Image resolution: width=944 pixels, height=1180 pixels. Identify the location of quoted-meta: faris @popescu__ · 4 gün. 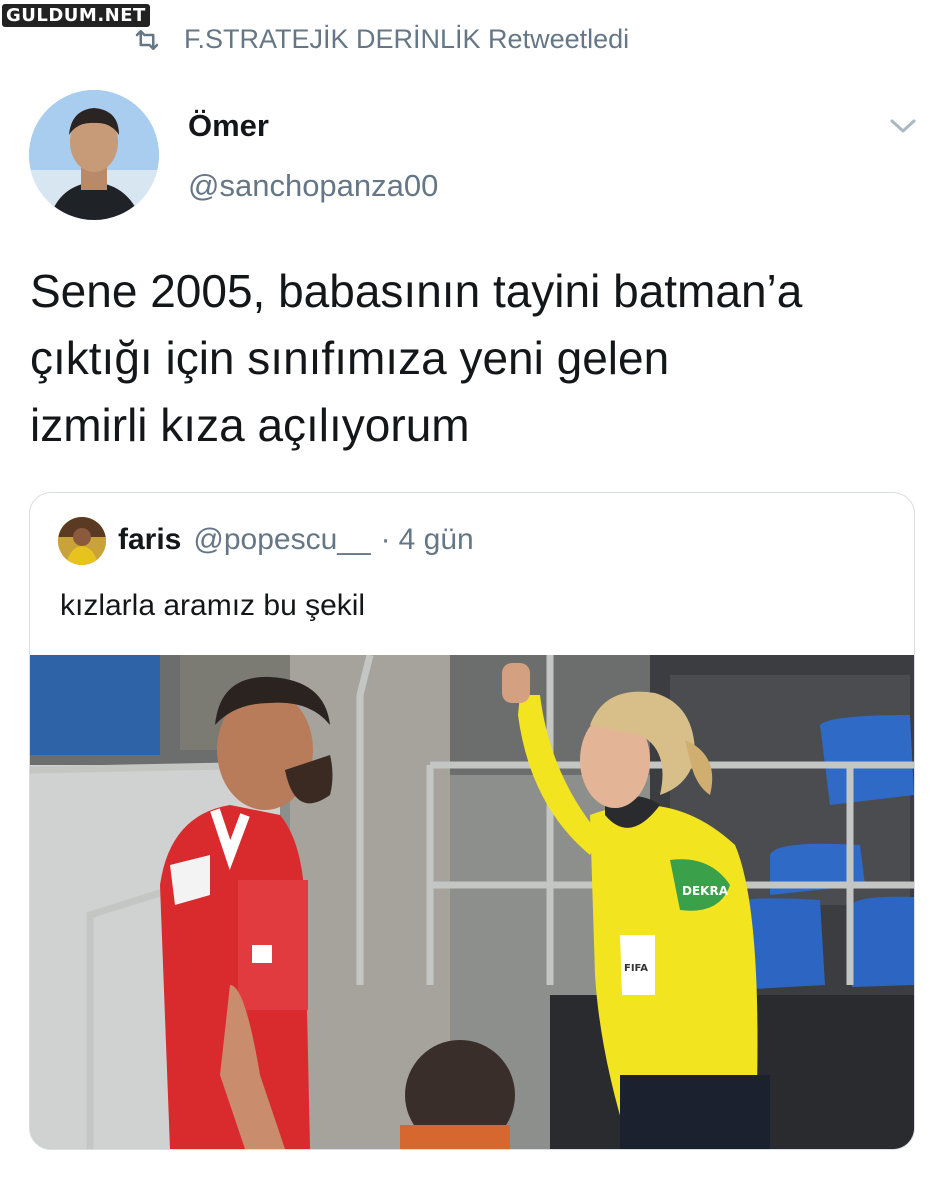
(296, 540).